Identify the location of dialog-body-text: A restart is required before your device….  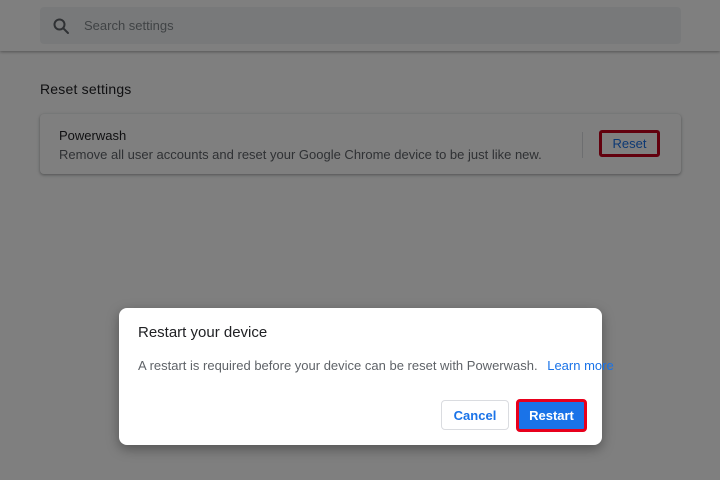
(338, 365).